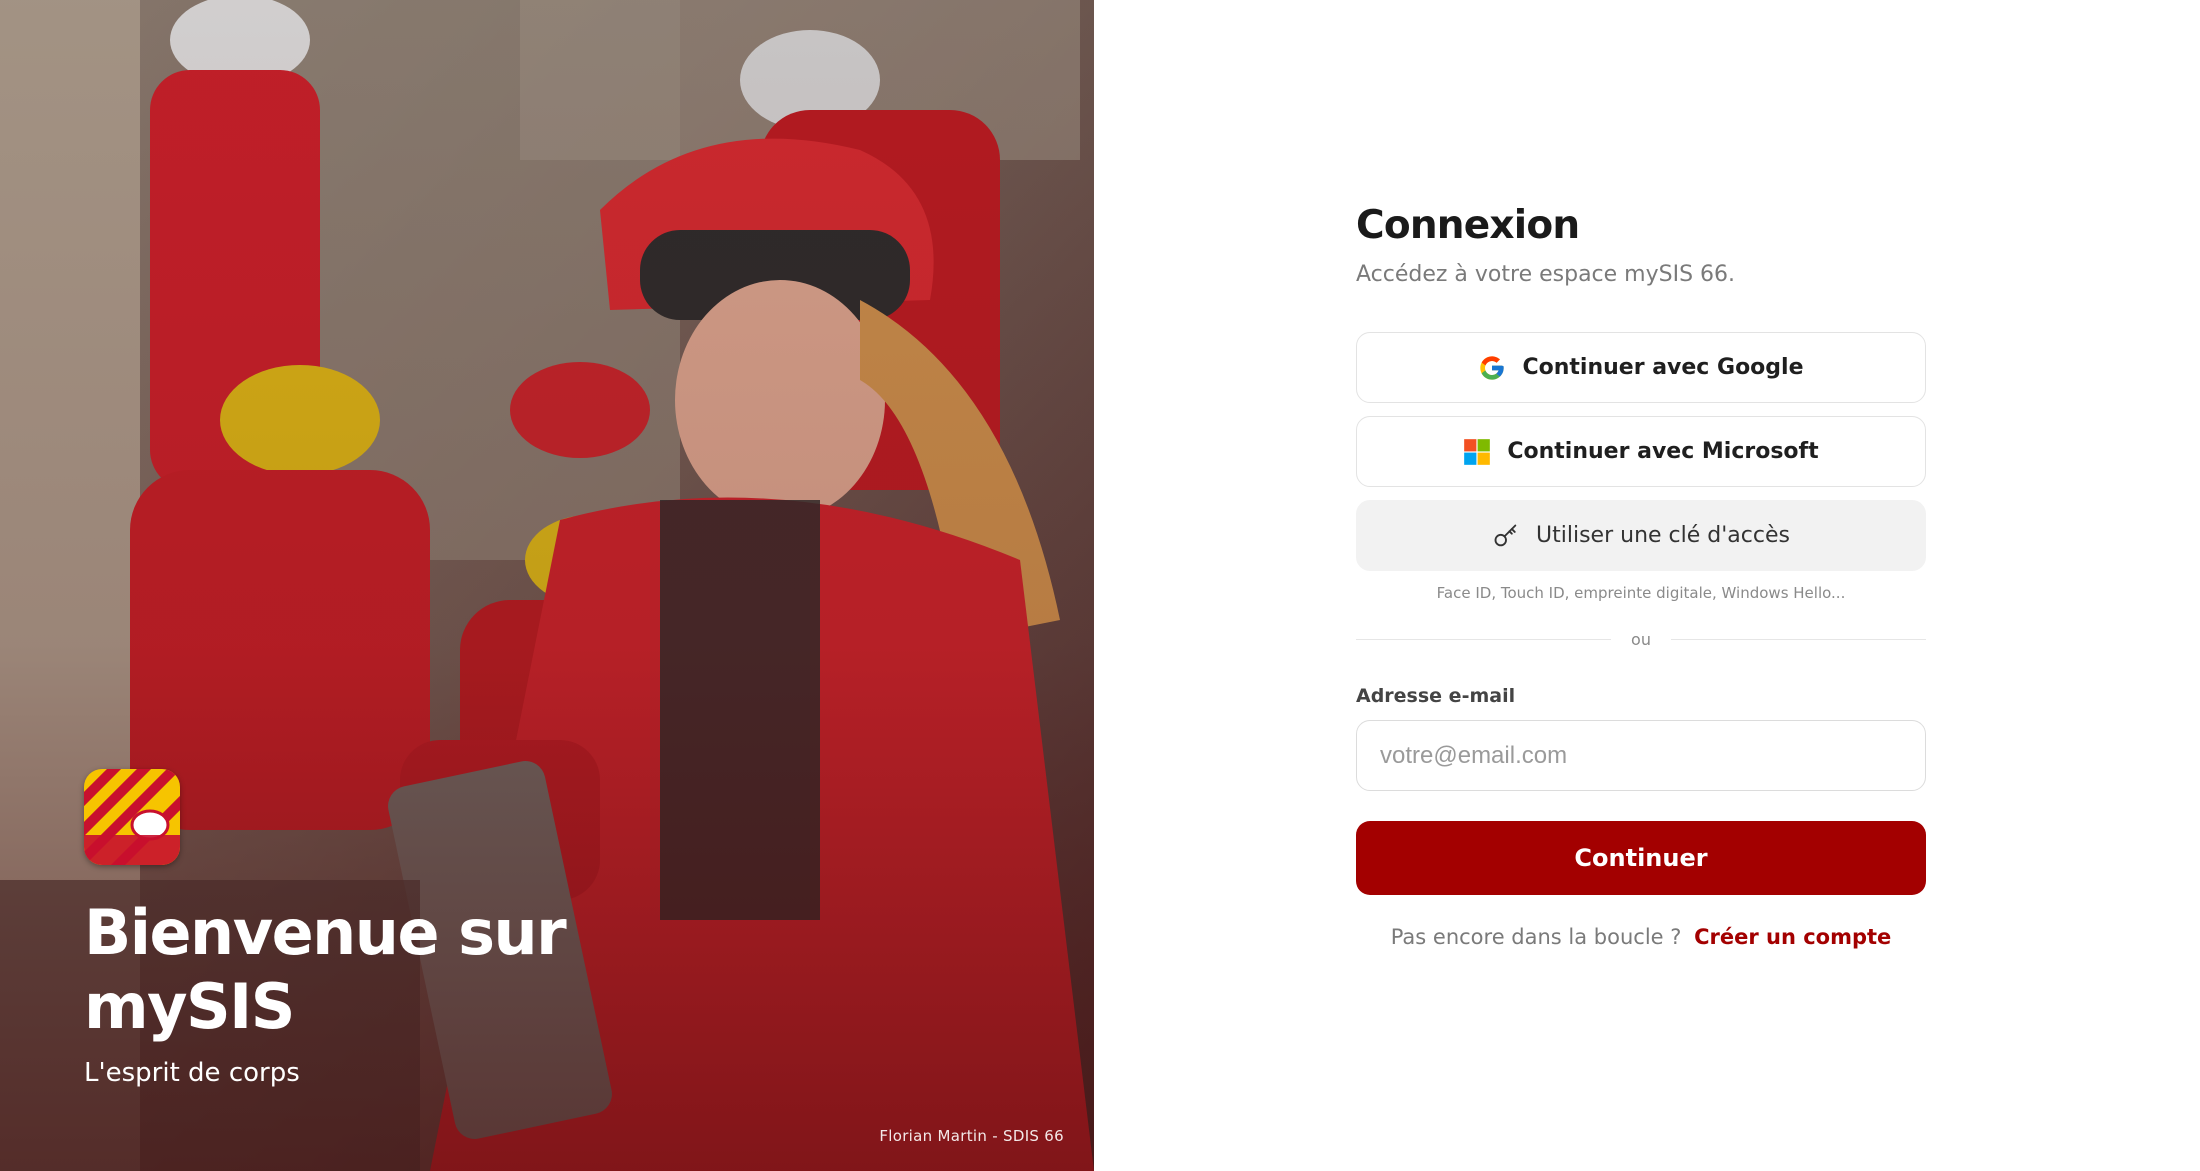  Describe the element at coordinates (1536, 937) in the screenshot. I see `signup-prompt: Pas encore dans la boucle ?` at that location.